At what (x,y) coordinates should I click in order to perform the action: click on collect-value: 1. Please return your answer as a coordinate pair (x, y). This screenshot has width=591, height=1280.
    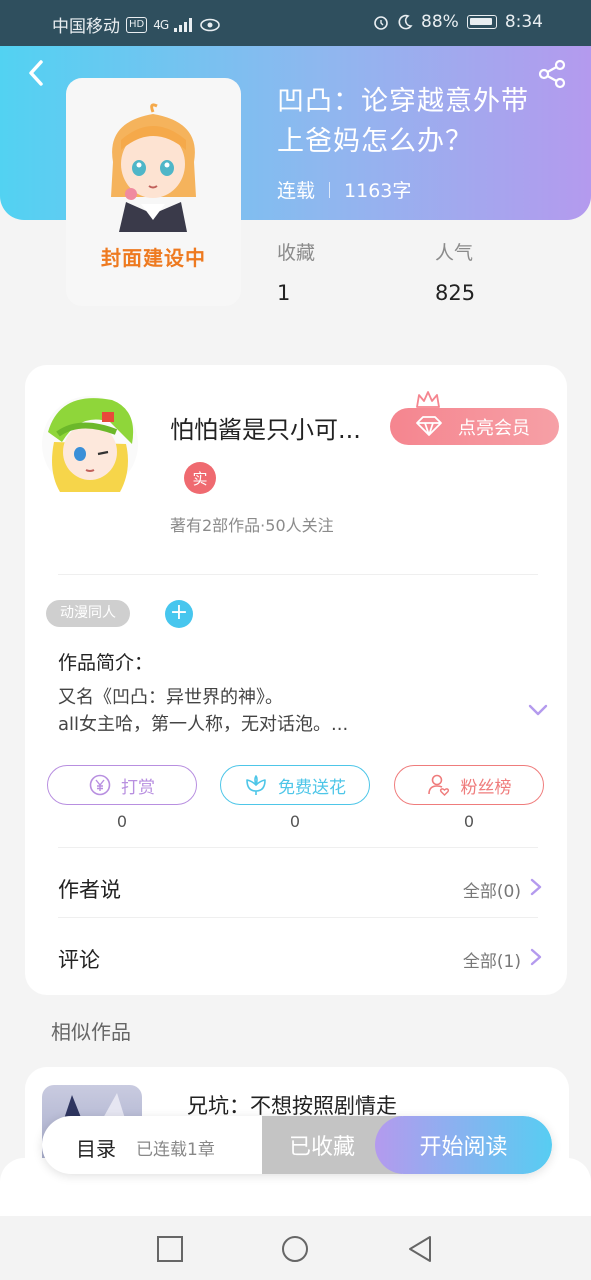
    Looking at the image, I should click on (284, 293).